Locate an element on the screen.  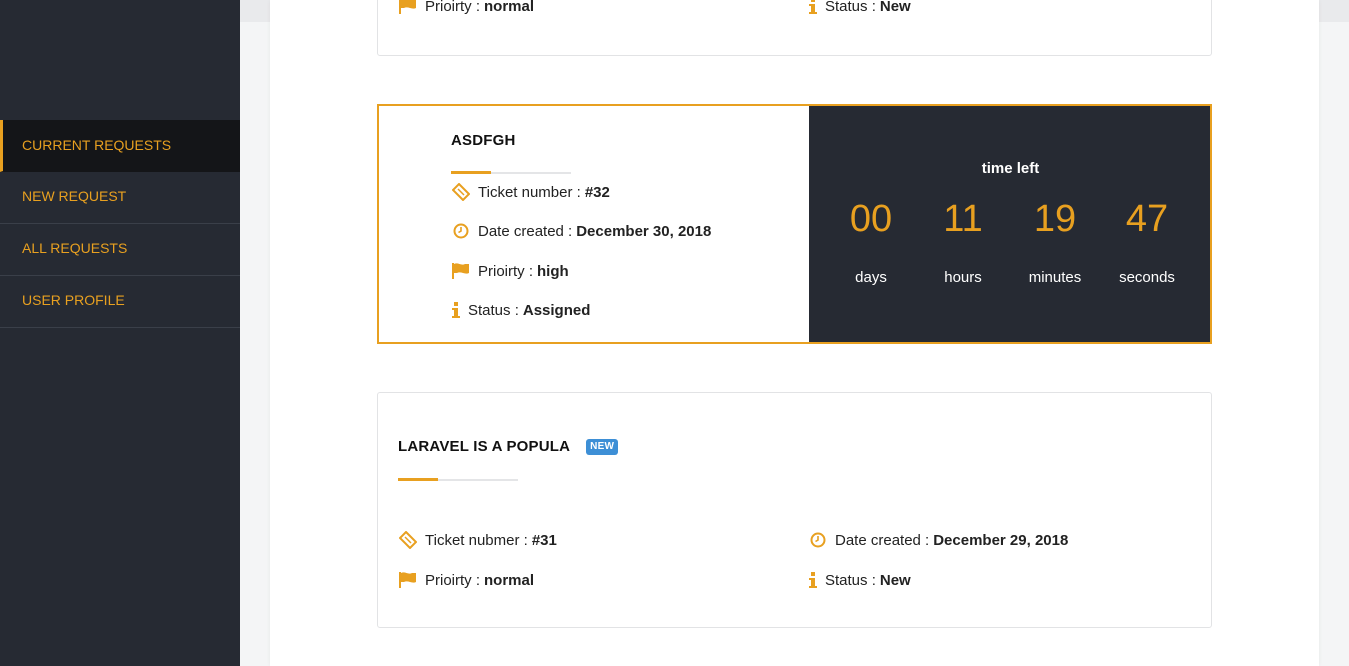
timer-days: 00 days is located at coordinates (871, 240).